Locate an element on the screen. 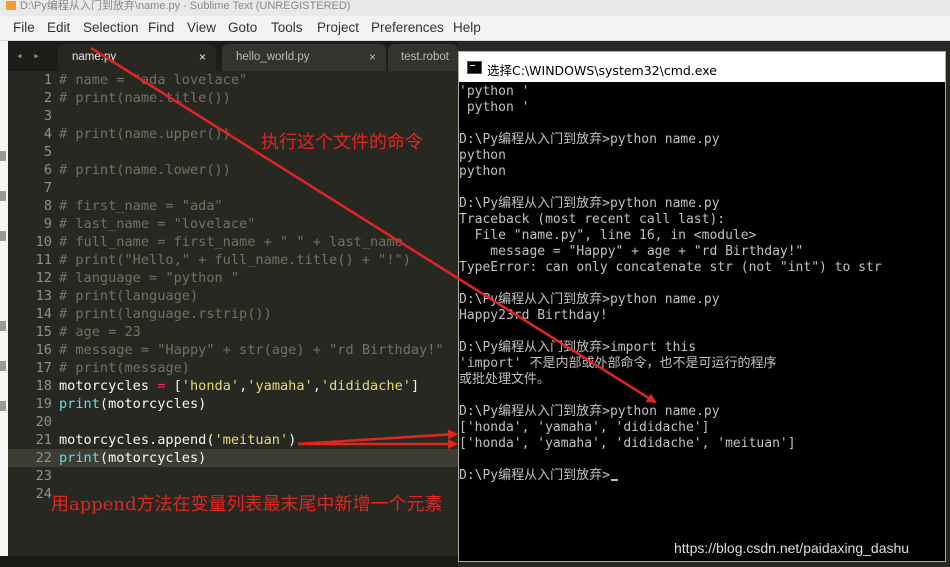 This screenshot has height=567, width=950. menu-goto: Goto is located at coordinates (242, 27).